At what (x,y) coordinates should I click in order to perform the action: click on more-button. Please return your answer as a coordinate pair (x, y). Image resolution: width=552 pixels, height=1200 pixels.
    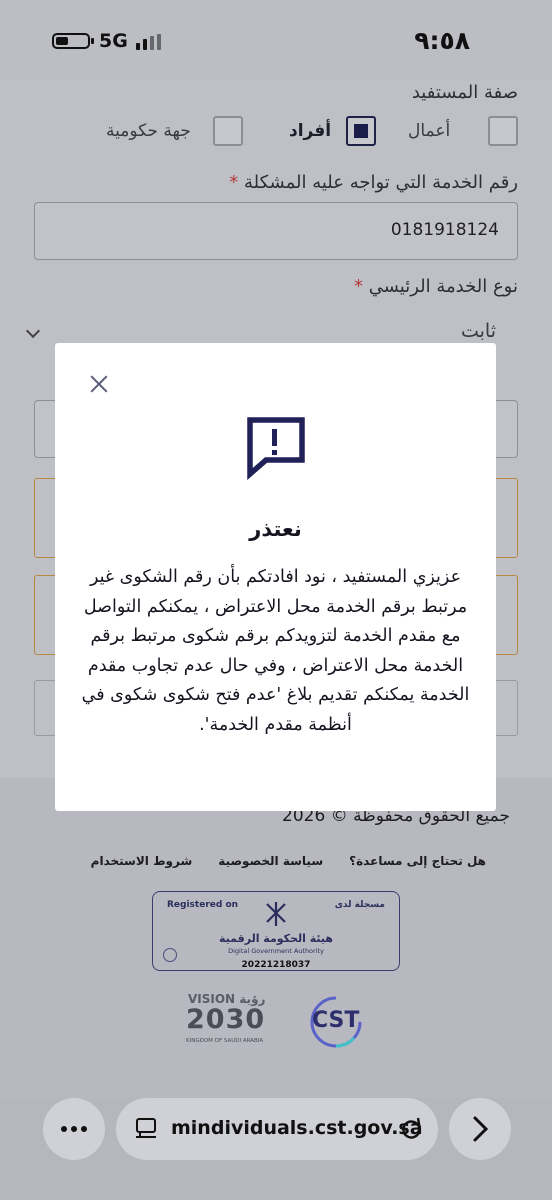
    Looking at the image, I should click on (74, 1129).